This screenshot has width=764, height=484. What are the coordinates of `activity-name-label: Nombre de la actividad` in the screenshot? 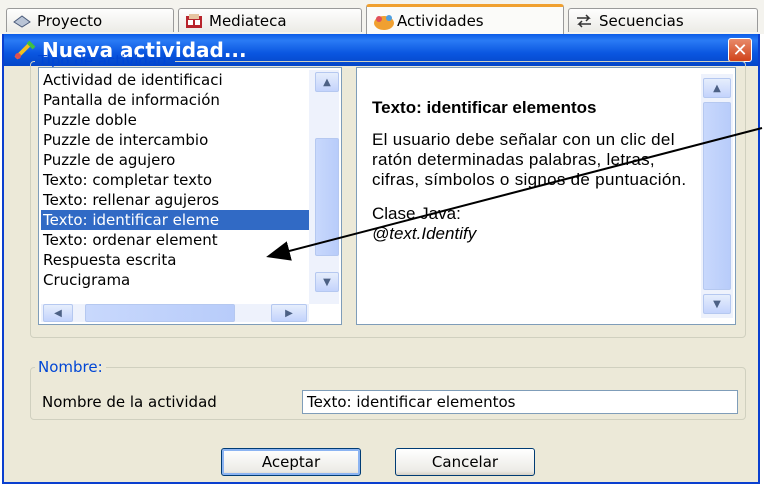 It's located at (129, 402).